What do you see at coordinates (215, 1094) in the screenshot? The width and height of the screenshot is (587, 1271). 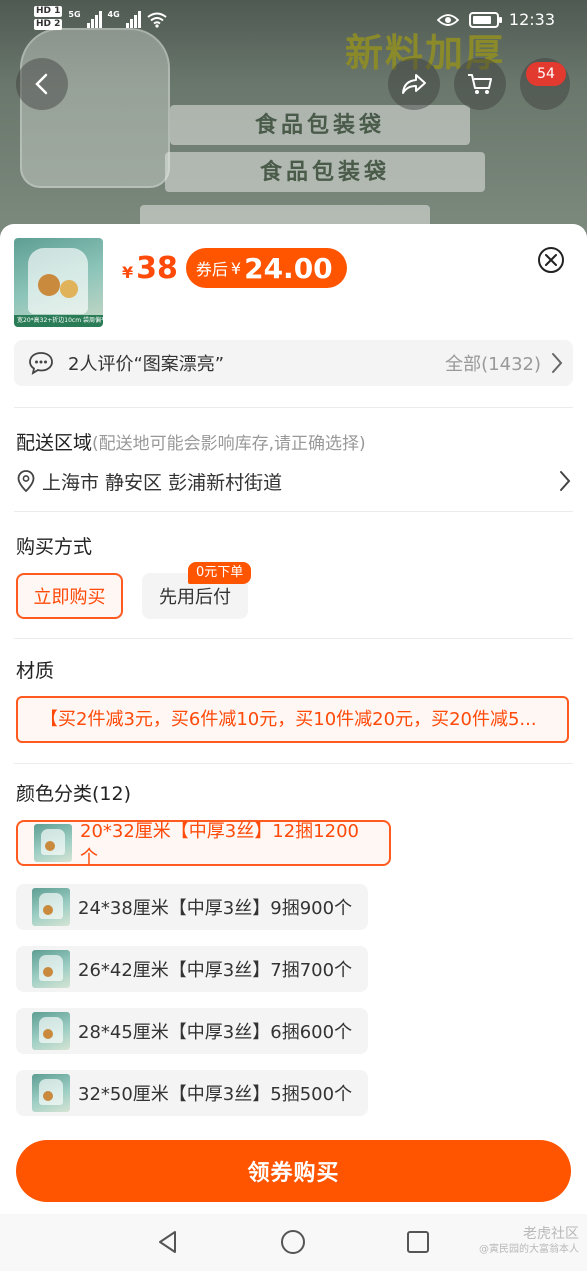 I see `variant-label: 32*50厘米【中厚3丝】5捆500个` at bounding box center [215, 1094].